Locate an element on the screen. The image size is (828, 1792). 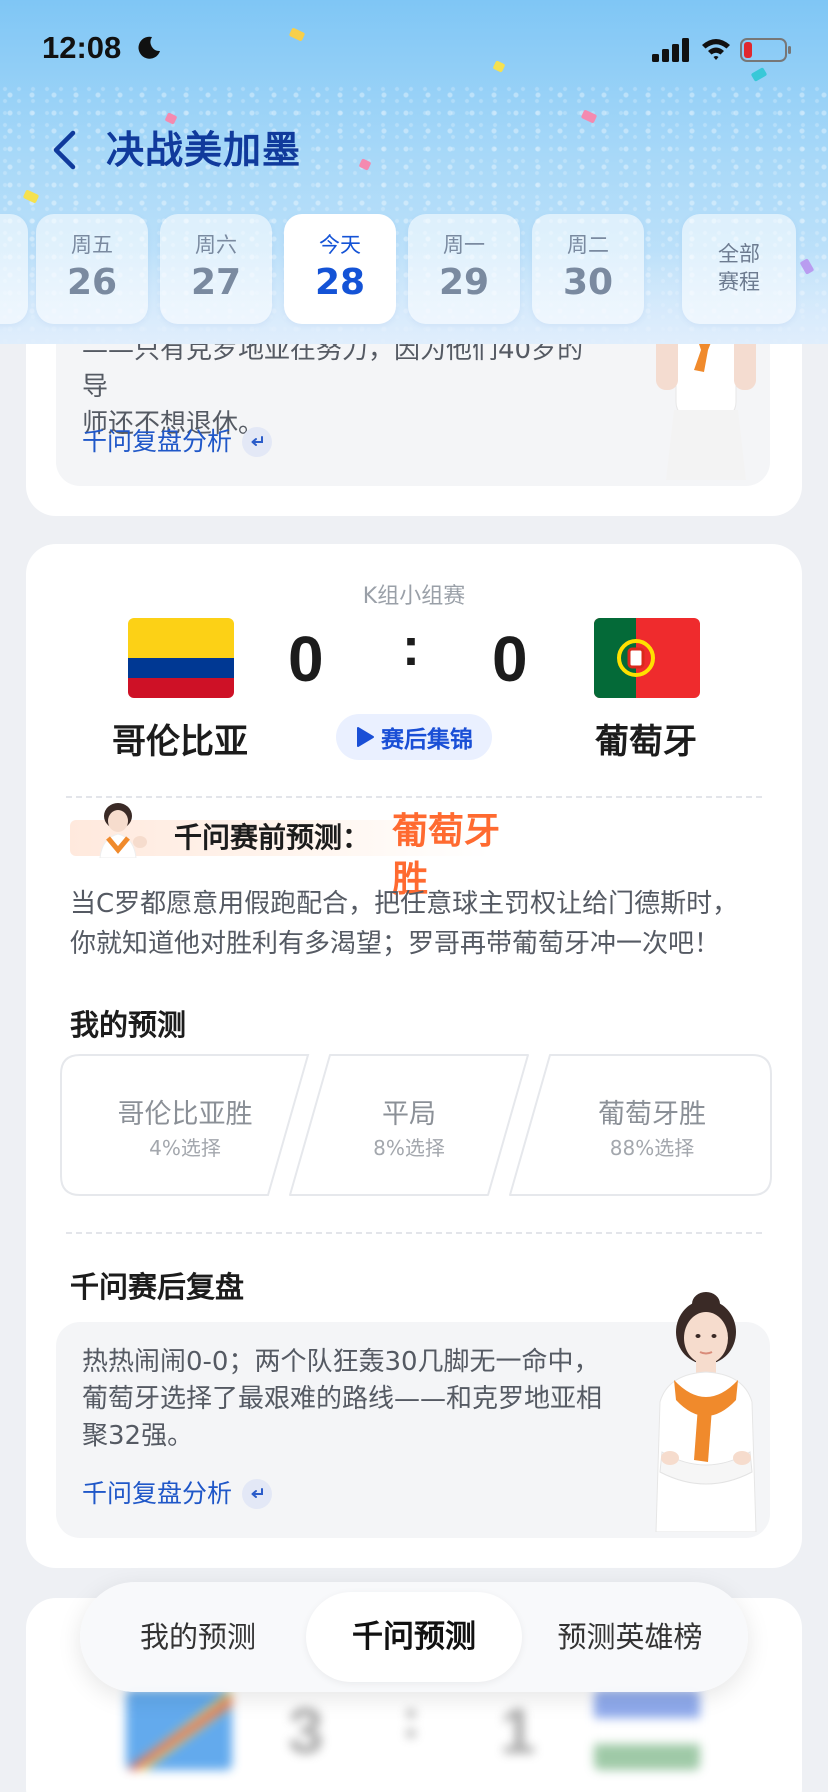
review-analysis-link: 千问复盘分析 is located at coordinates (177, 1494).